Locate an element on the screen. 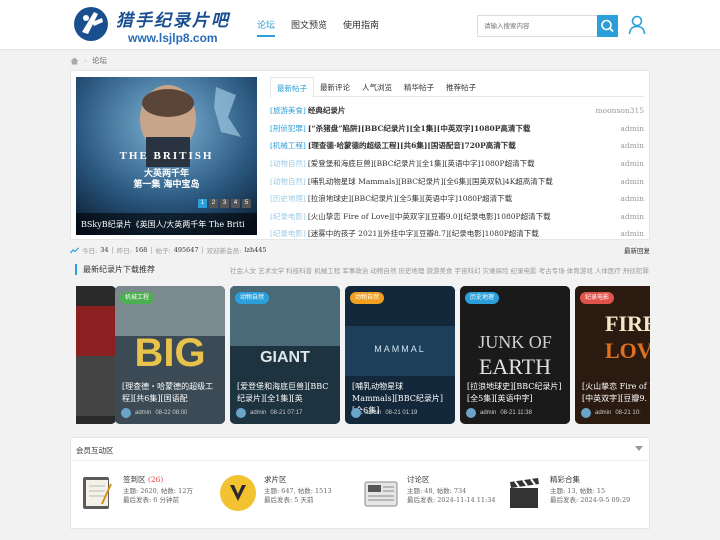 Image resolution: width=720 pixels, height=540 pixels. tab-latest-comments: 最新评论 is located at coordinates (335, 86).